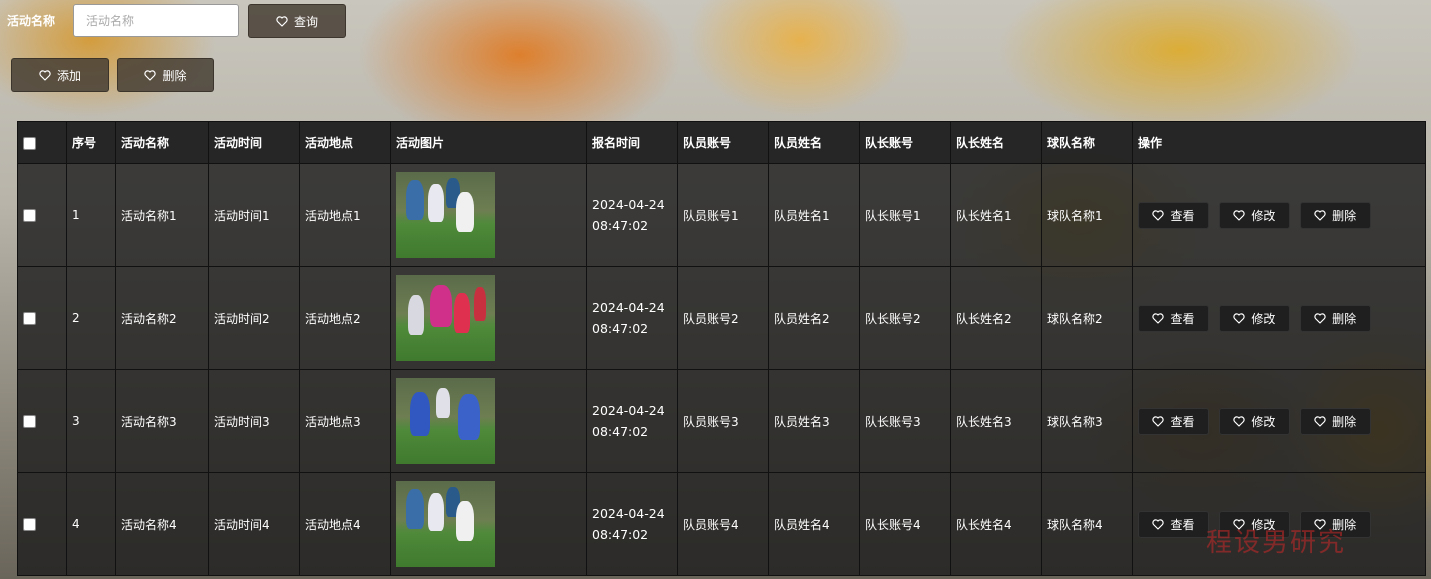 The height and width of the screenshot is (579, 1431). I want to click on batch-delete-button: 删除, so click(165, 75).